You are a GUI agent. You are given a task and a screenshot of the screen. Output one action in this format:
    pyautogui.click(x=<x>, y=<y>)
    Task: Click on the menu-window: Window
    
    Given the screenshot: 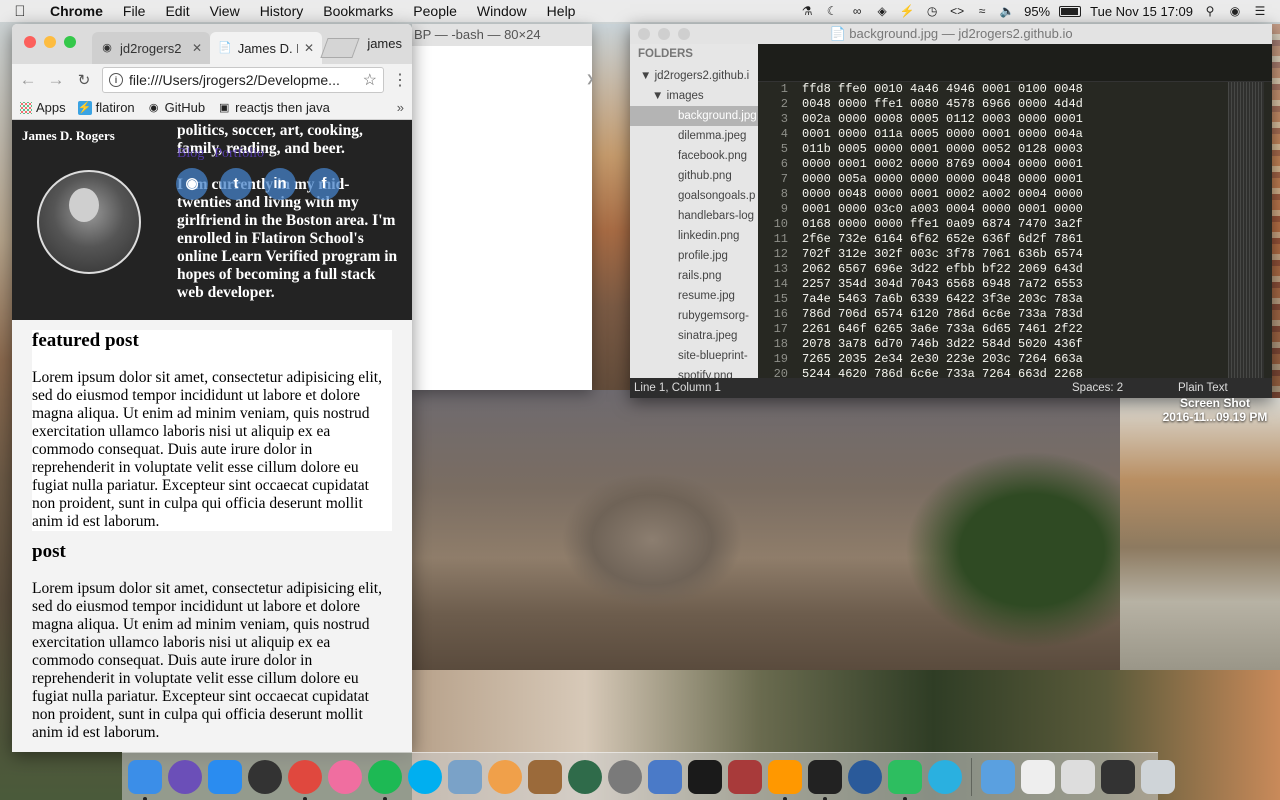 What is the action you would take?
    pyautogui.click(x=502, y=11)
    